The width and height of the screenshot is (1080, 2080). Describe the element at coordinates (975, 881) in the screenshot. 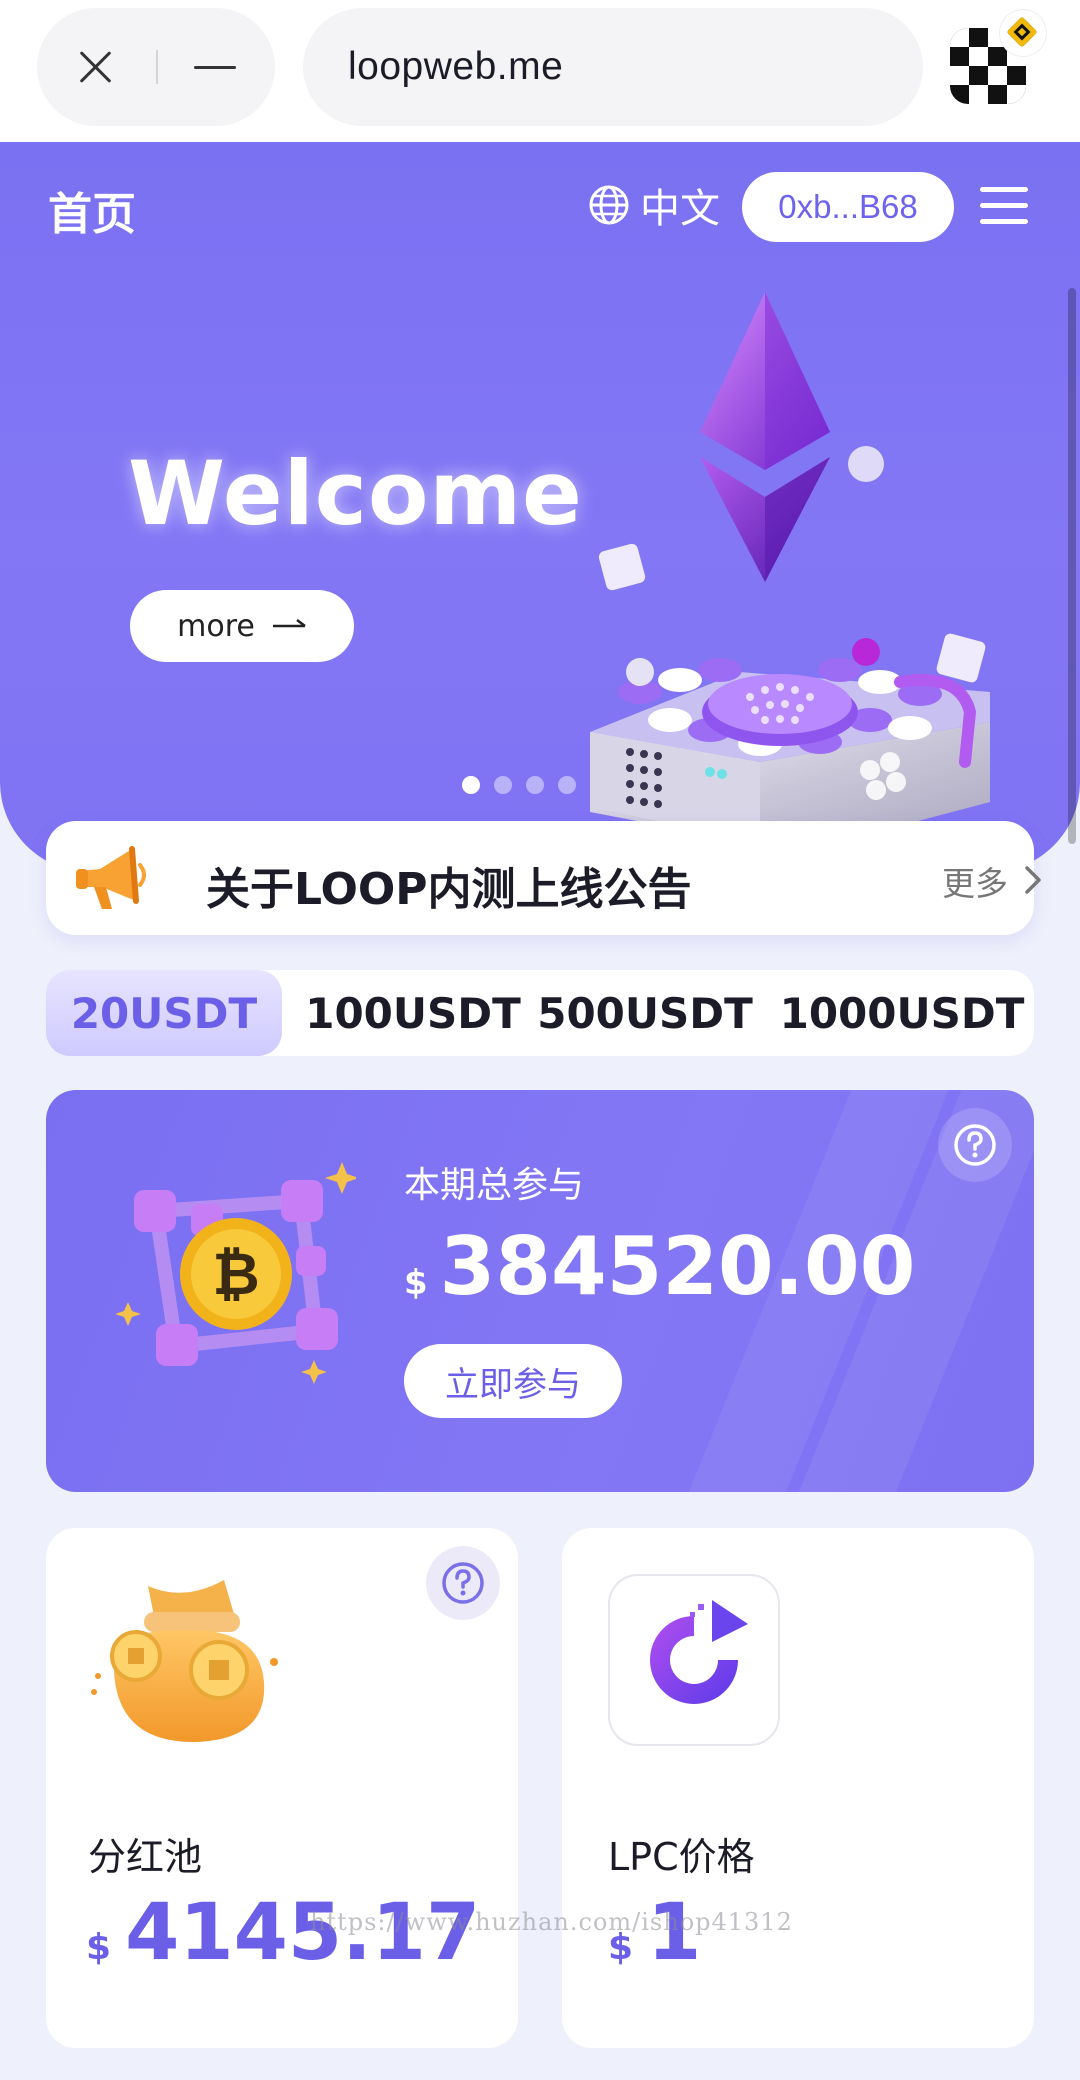

I see `announcement-more-link: 更多` at that location.